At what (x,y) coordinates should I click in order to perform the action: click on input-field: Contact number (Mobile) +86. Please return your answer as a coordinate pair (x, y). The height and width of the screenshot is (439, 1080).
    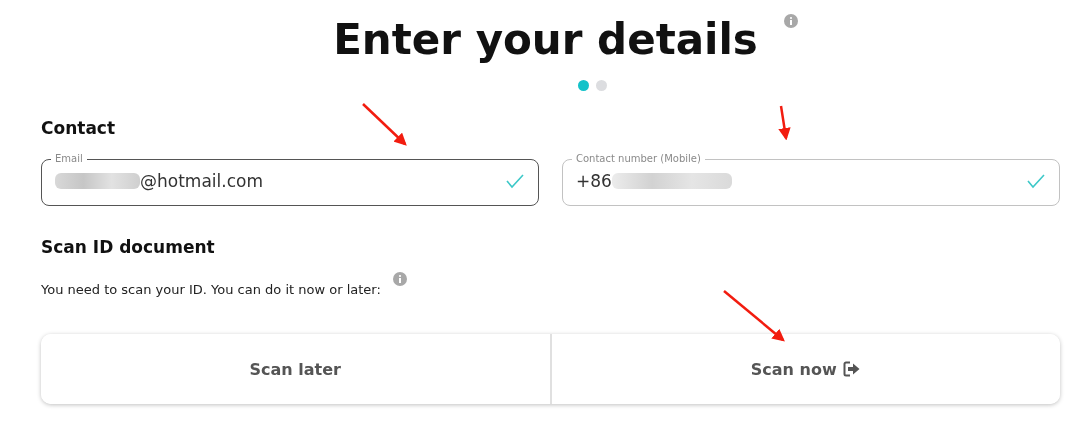
    Looking at the image, I should click on (811, 179).